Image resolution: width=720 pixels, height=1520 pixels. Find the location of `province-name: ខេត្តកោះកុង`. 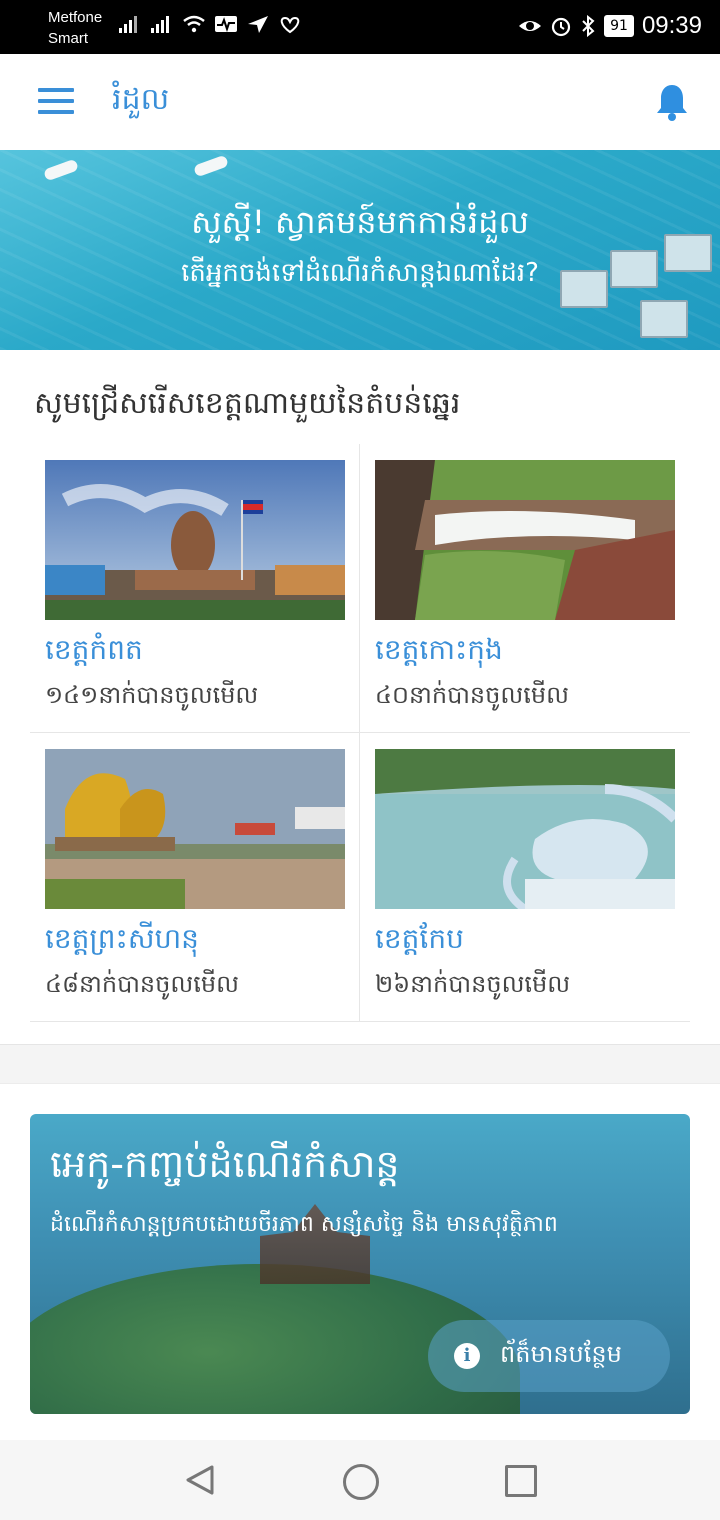

province-name: ខេត្តកោះកុង is located at coordinates (439, 649).